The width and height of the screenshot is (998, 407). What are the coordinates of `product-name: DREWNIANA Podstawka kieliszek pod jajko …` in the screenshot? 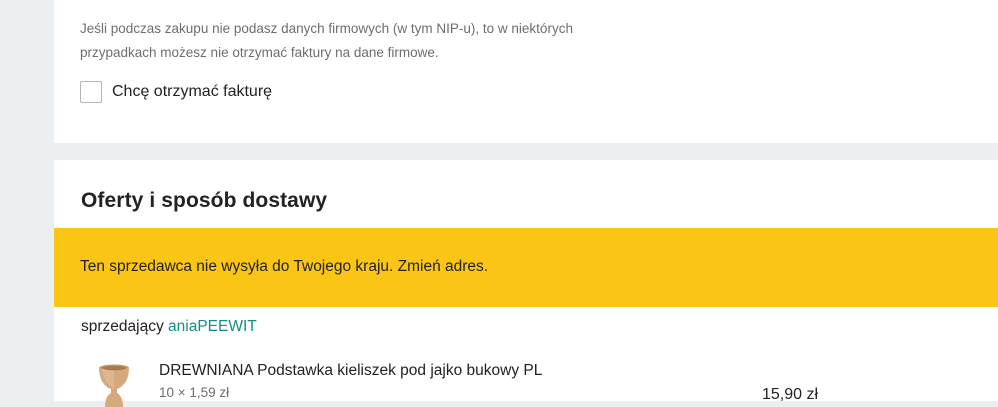 It's located at (350, 371).